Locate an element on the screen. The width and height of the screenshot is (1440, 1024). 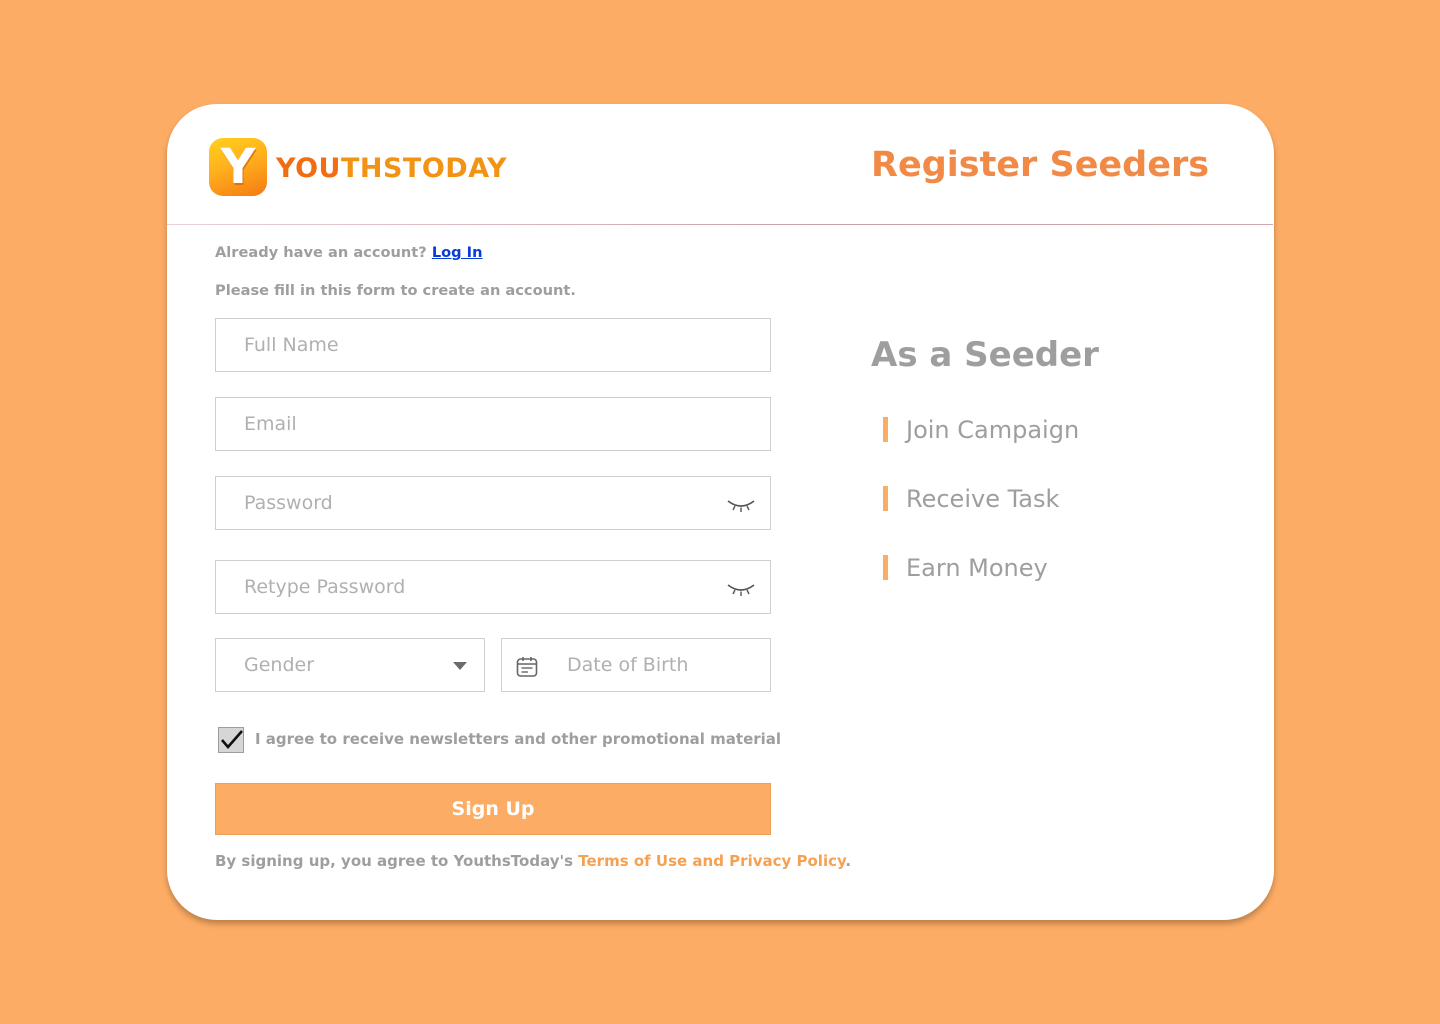
page-title: Register Seeders is located at coordinates (1040, 165).